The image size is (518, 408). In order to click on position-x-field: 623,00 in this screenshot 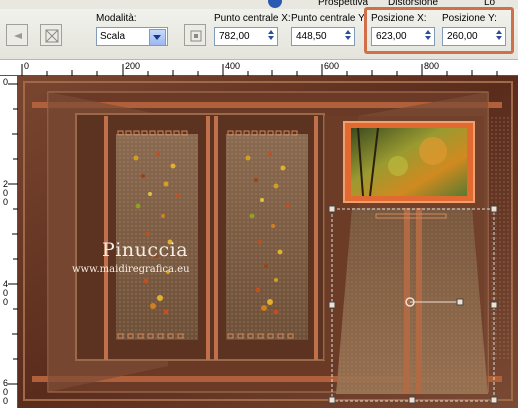, I will do `click(403, 36)`.